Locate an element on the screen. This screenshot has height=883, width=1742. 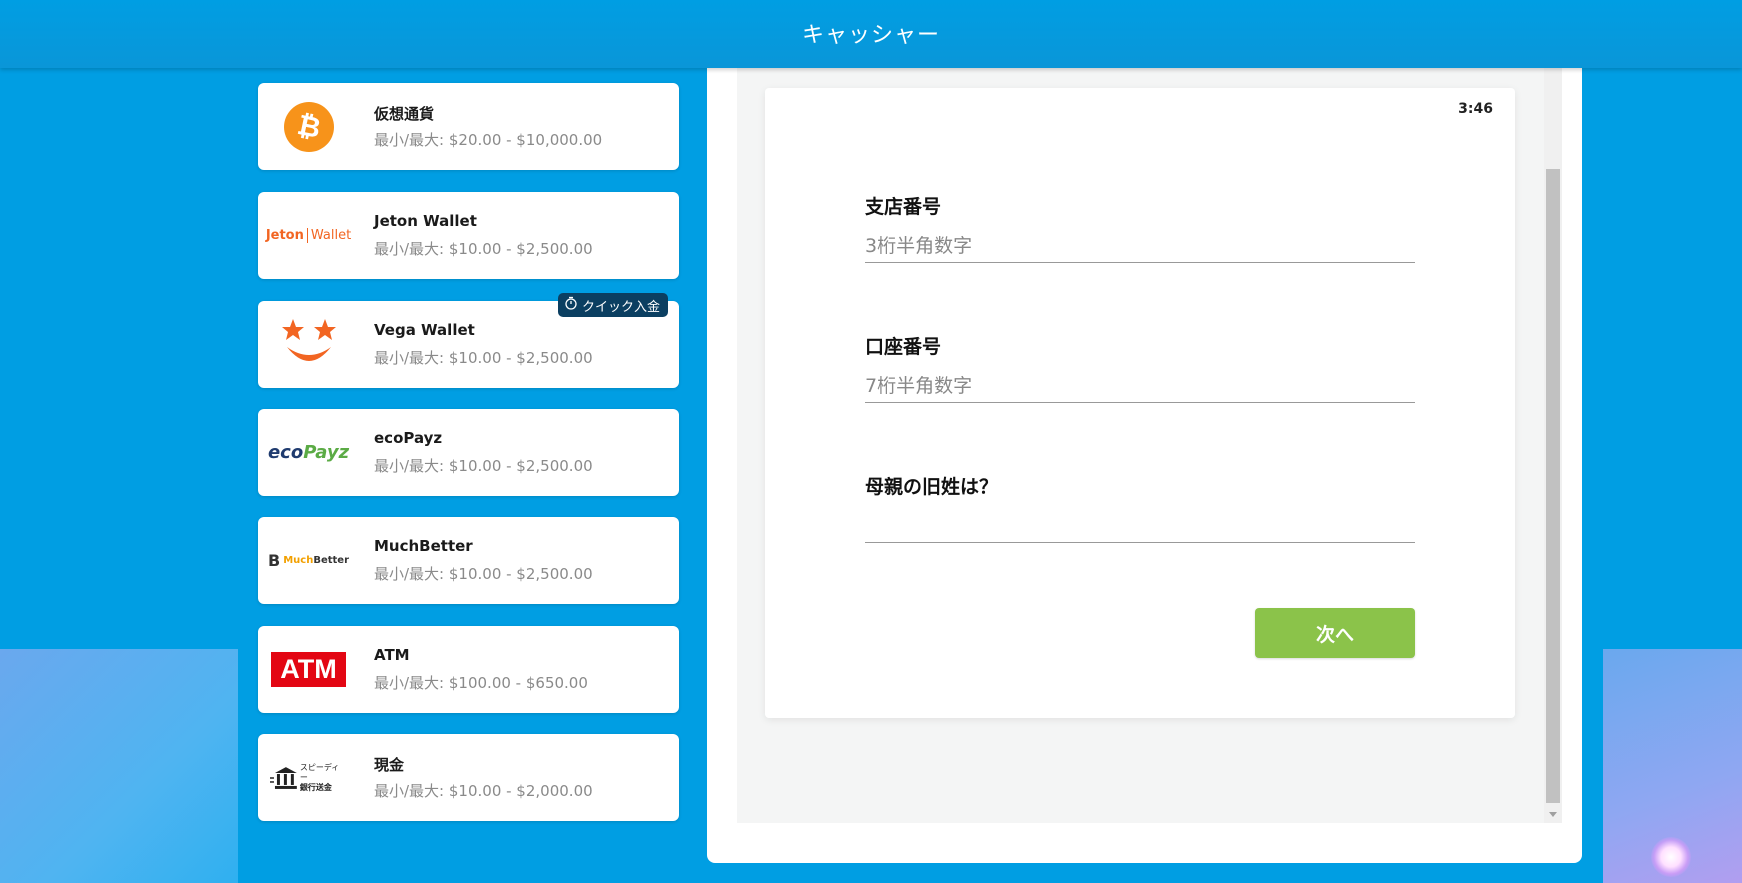
vega-logo is located at coordinates (308, 344).